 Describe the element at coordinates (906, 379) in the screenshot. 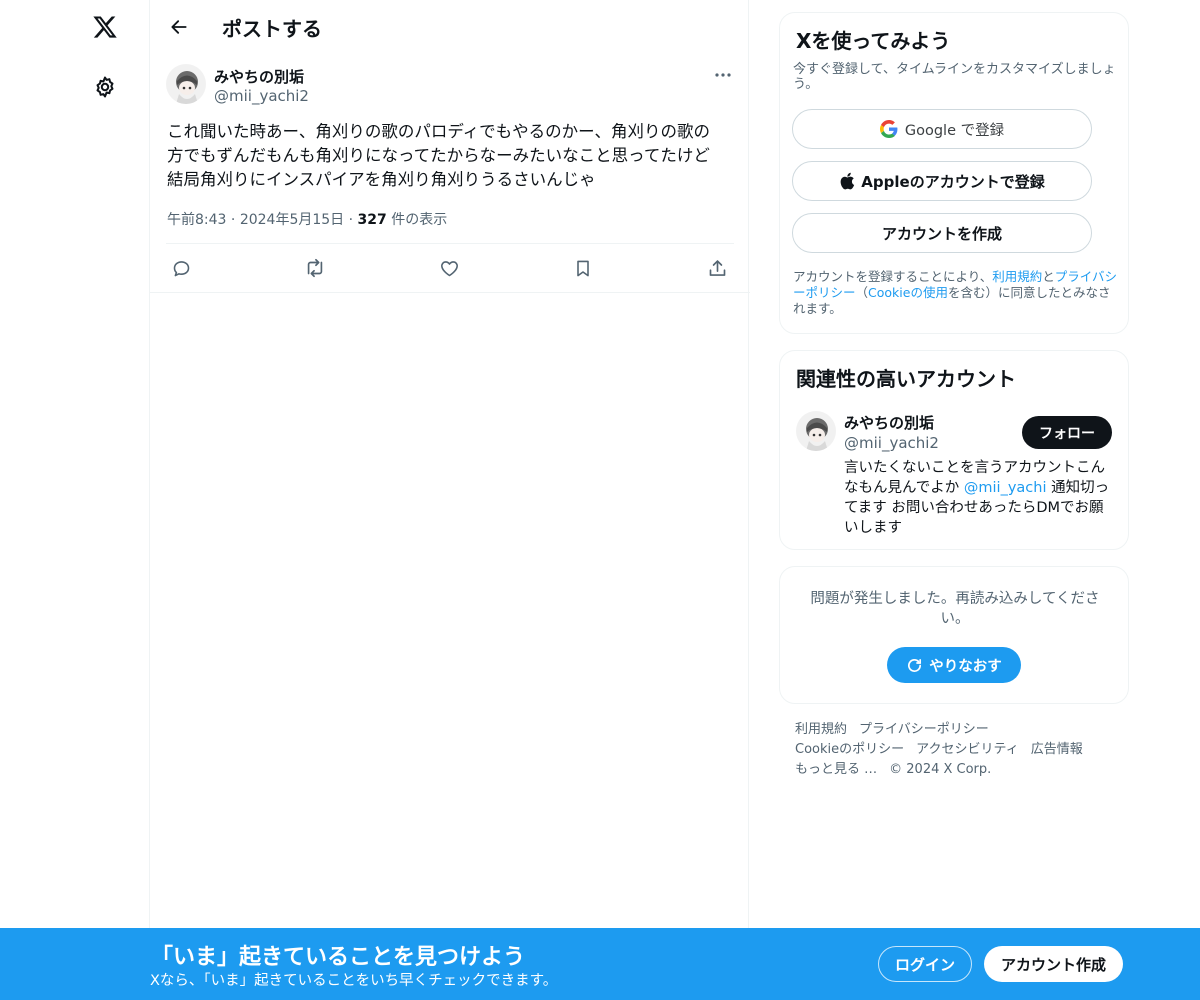

I see `recommend-title: 関連性の高いアカウント` at that location.